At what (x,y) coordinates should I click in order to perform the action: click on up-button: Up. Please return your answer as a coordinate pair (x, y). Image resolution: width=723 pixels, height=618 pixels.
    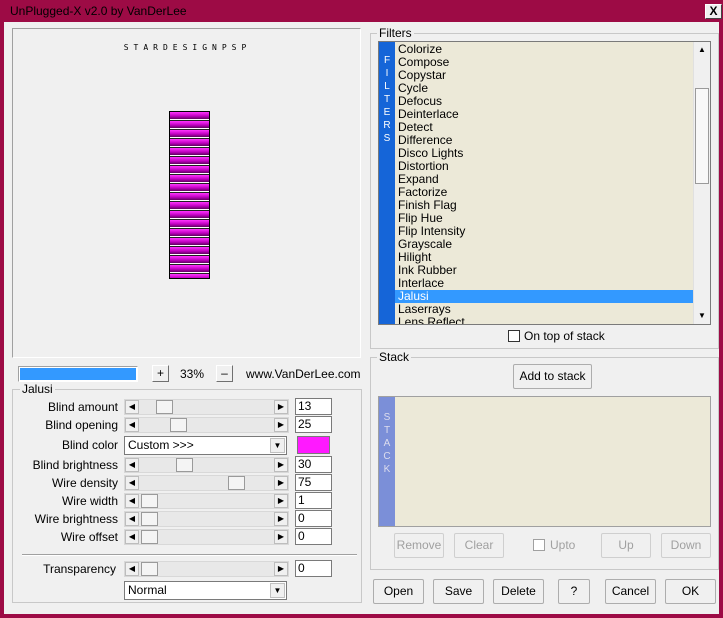
    Looking at the image, I should click on (626, 545).